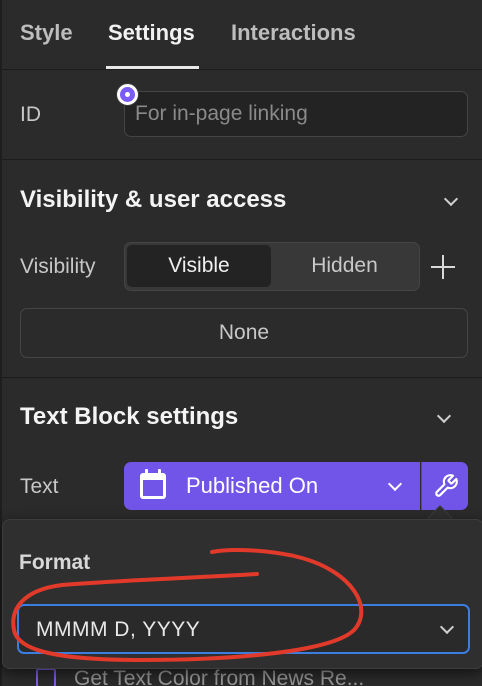 This screenshot has width=482, height=686. I want to click on id-input, so click(296, 114).